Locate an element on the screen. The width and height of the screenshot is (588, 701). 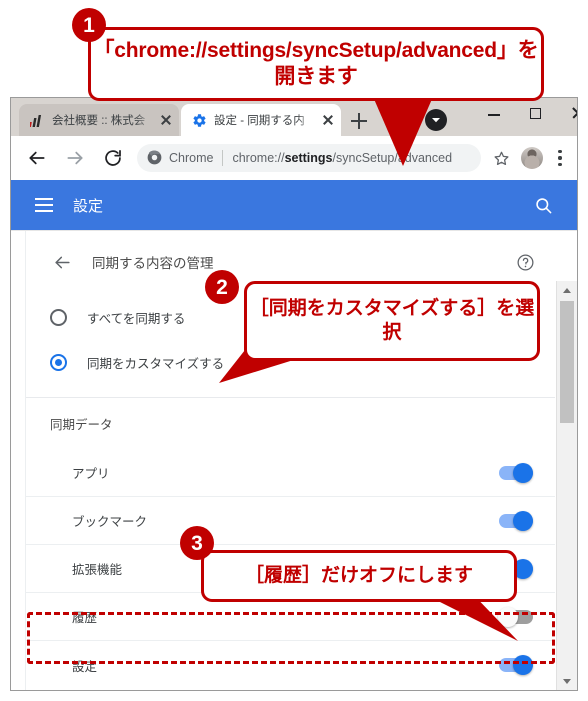
radio-selected-icon is located at coordinates (58, 362).